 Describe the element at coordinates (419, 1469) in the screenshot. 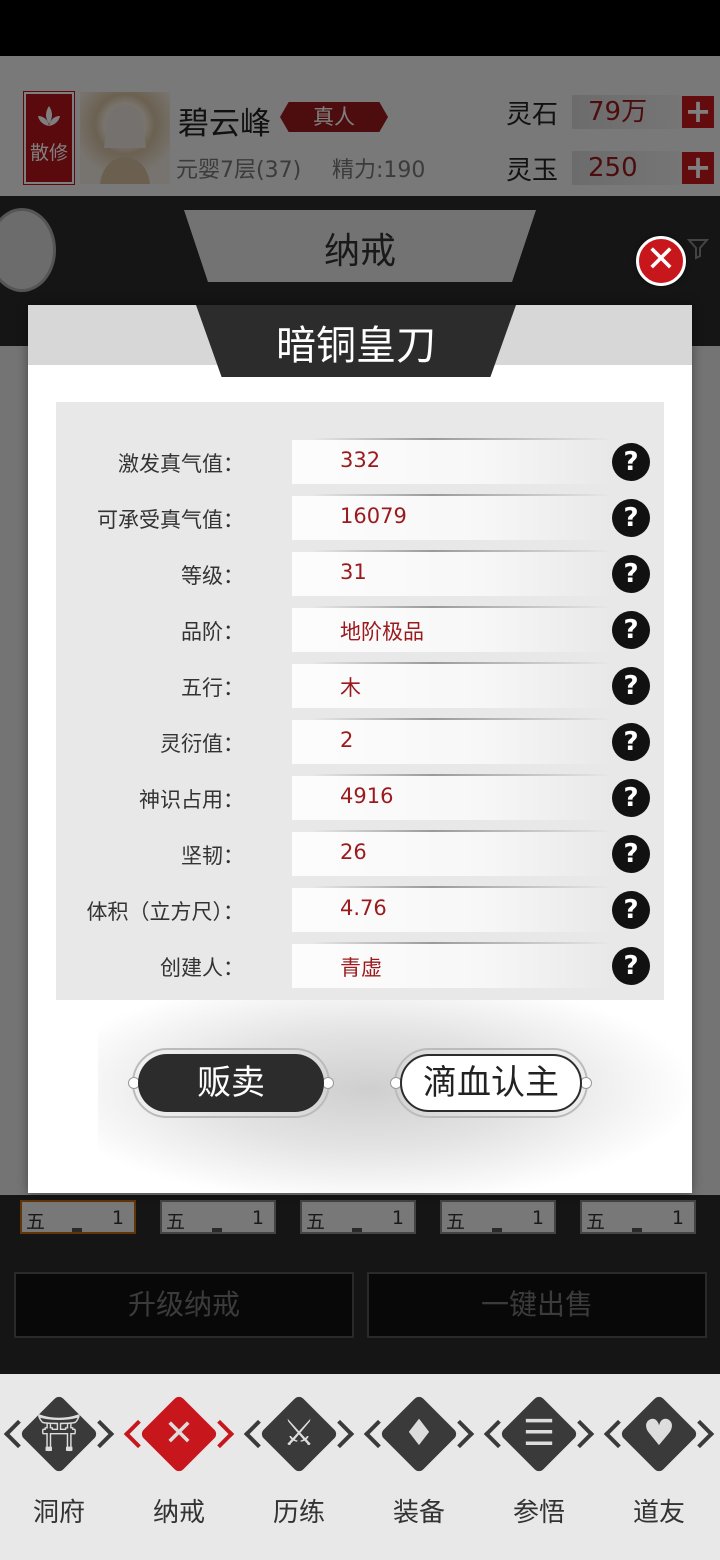

I see `nav-item-equipment: ♦ 装备` at that location.